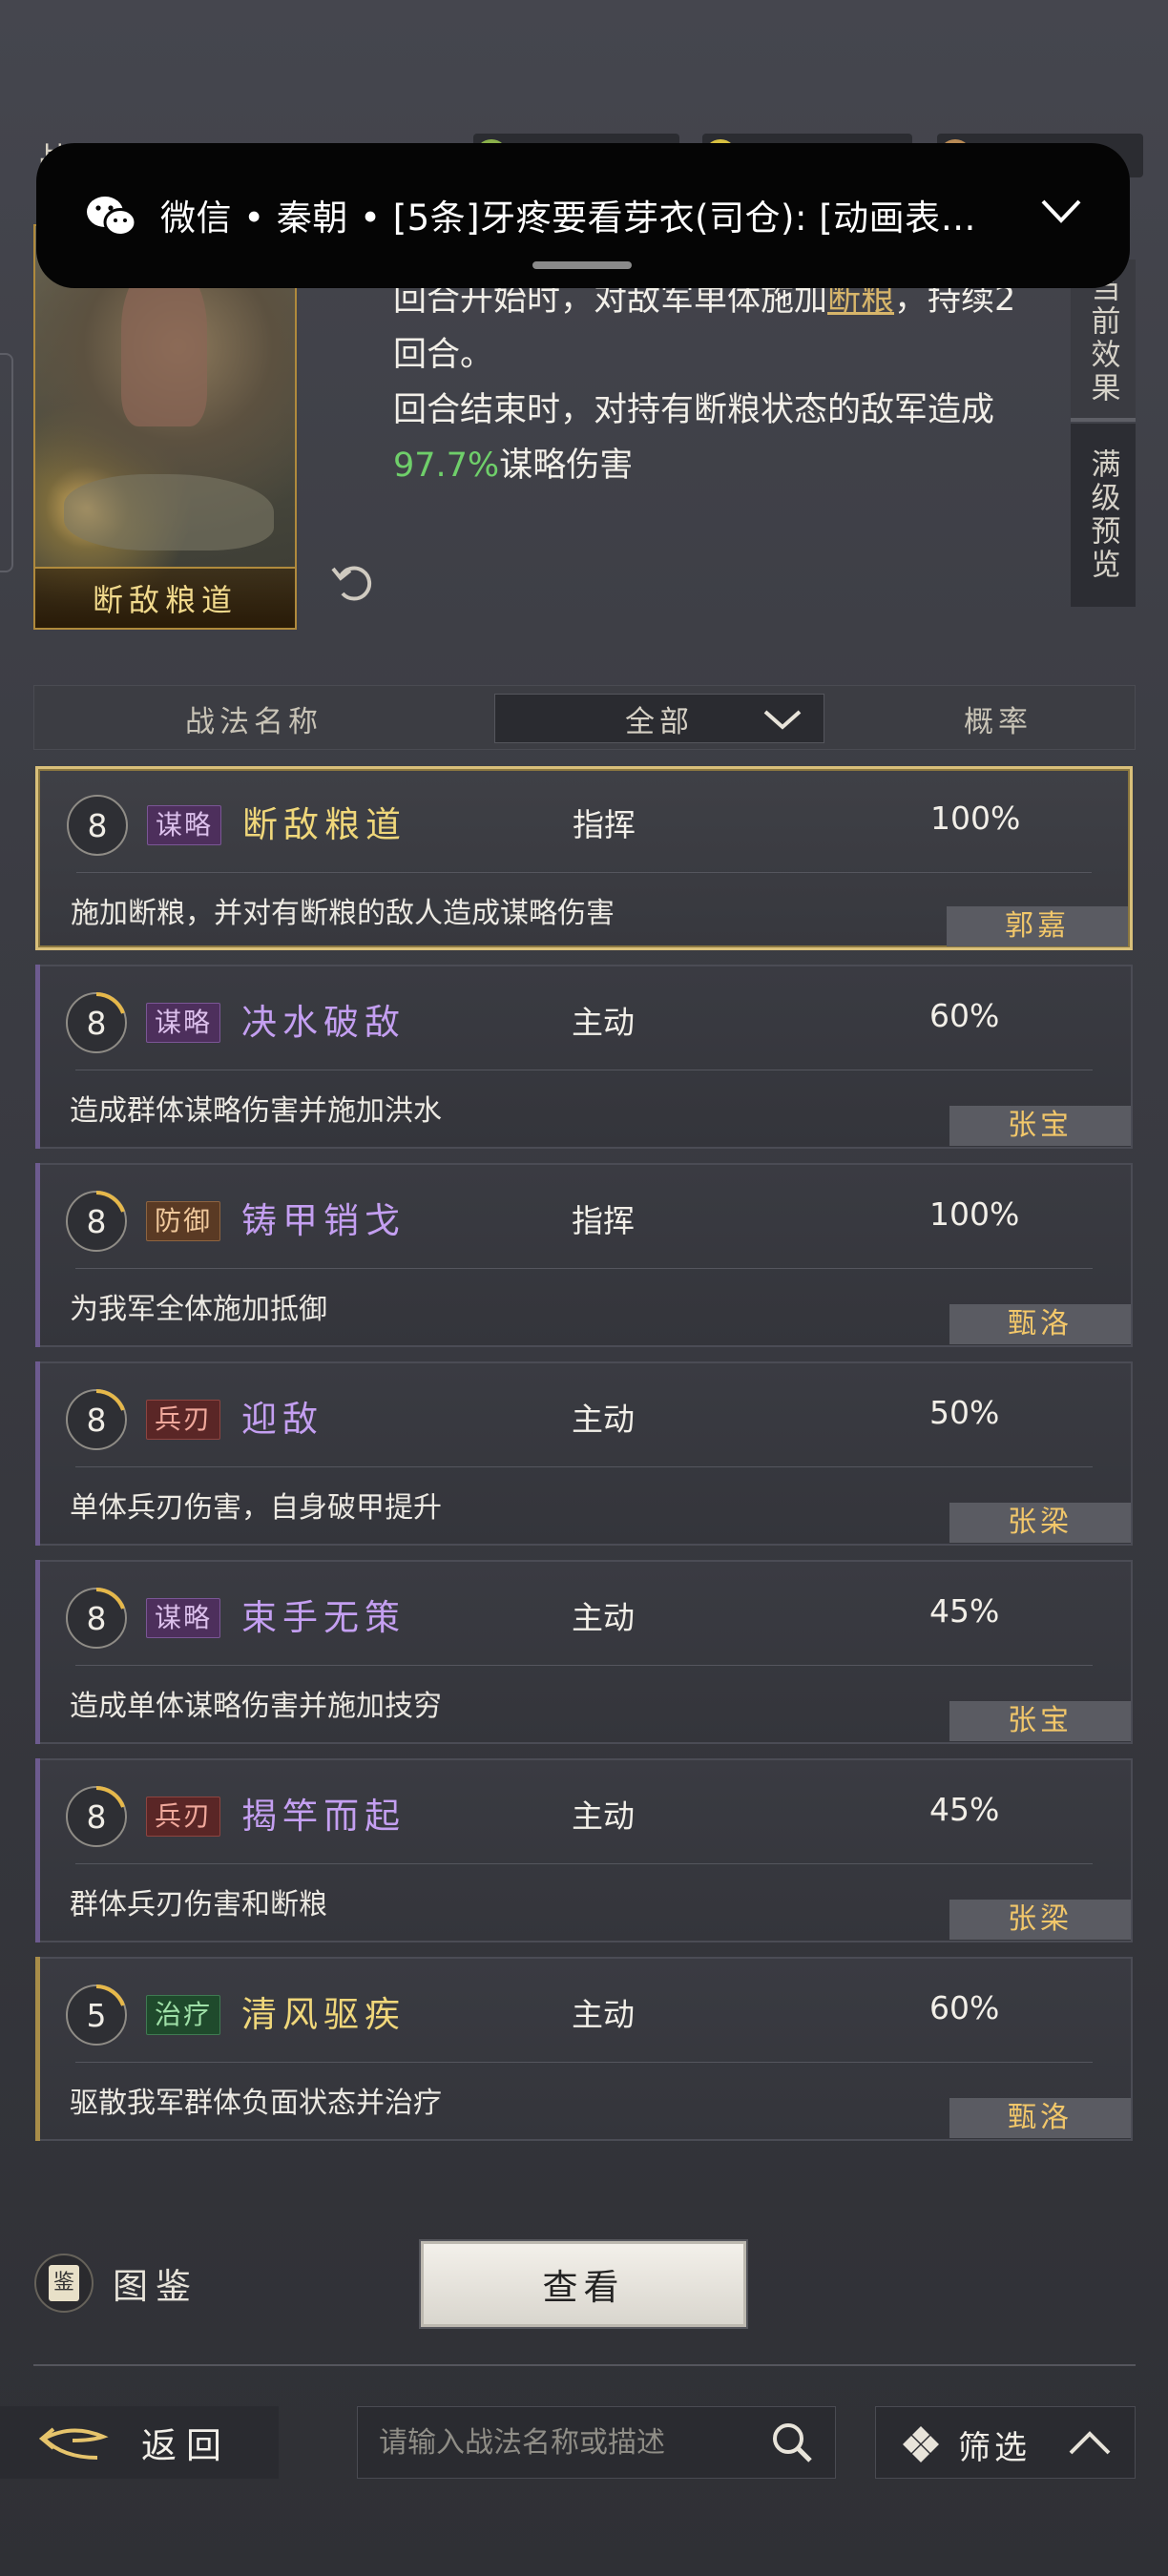 The width and height of the screenshot is (1168, 2576). Describe the element at coordinates (6, 462) in the screenshot. I see `left-edge-tab` at that location.